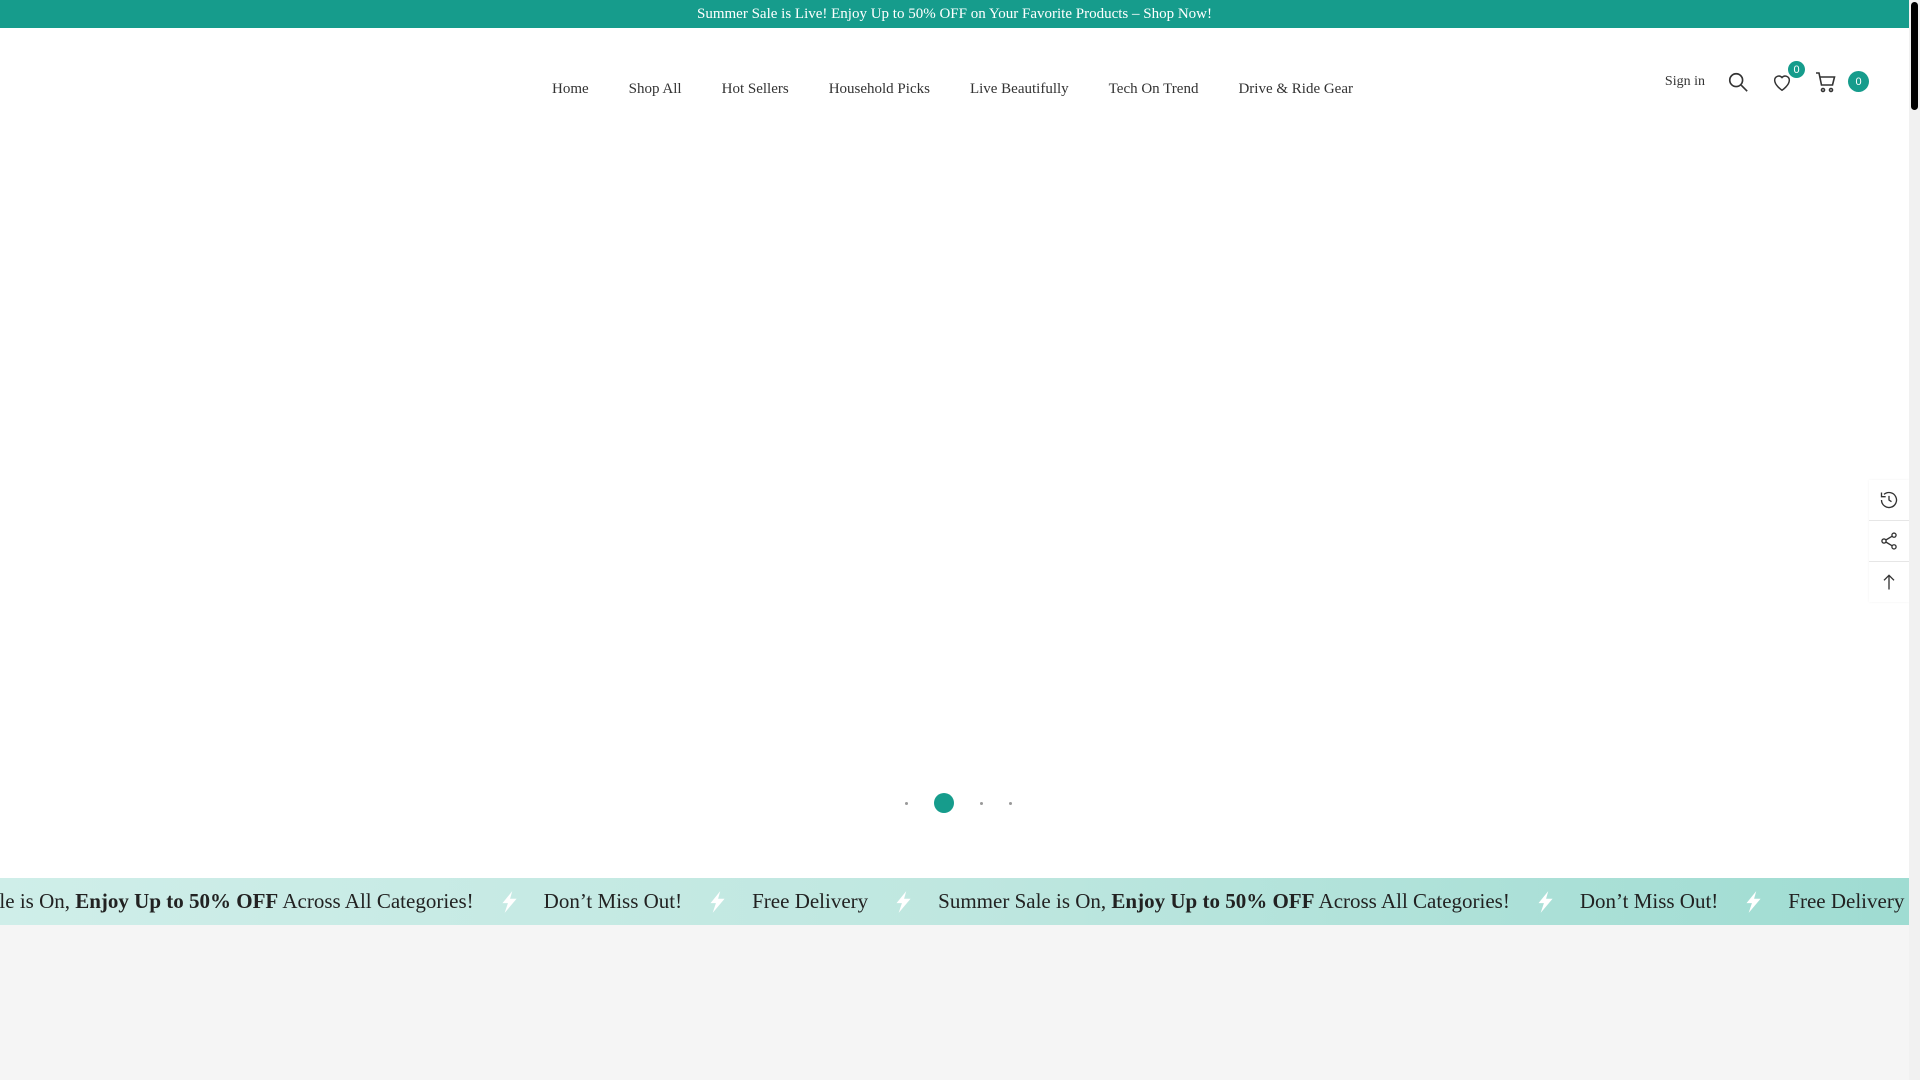 The height and width of the screenshot is (1080, 1920). I want to click on scrollbar-thumb, so click(1914, 56).